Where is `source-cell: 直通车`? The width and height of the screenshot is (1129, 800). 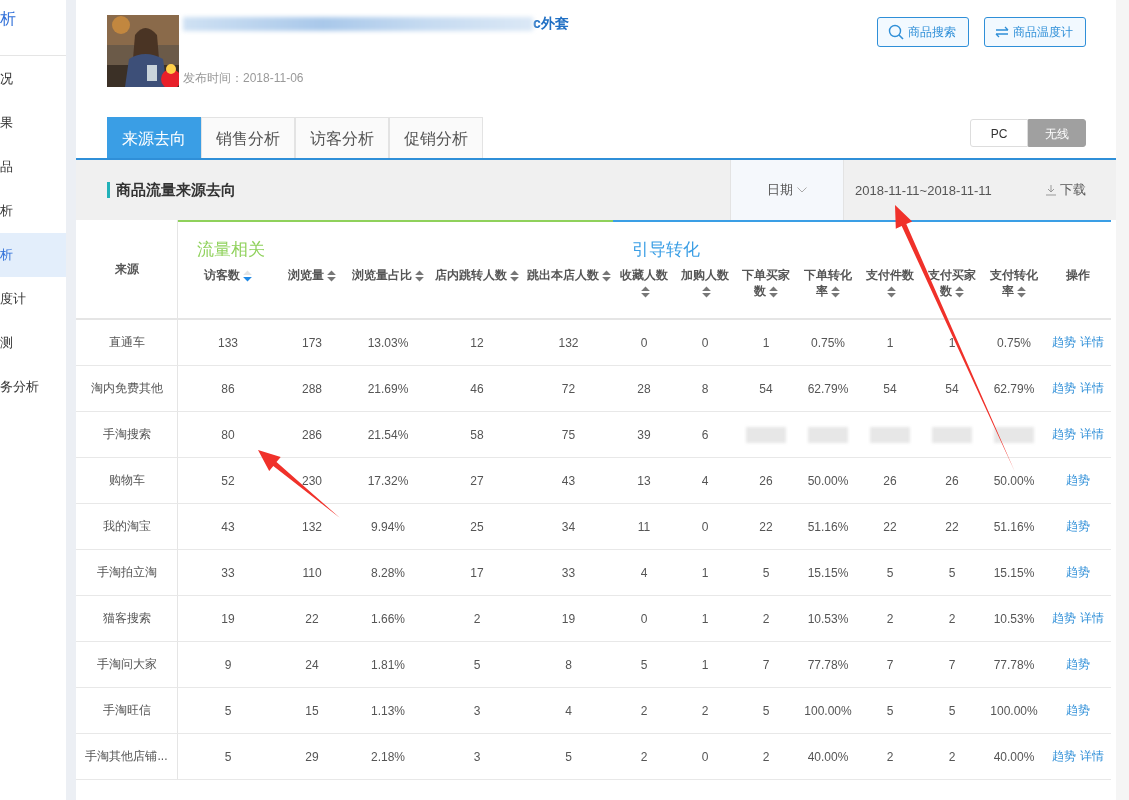 source-cell: 直通车 is located at coordinates (127, 343).